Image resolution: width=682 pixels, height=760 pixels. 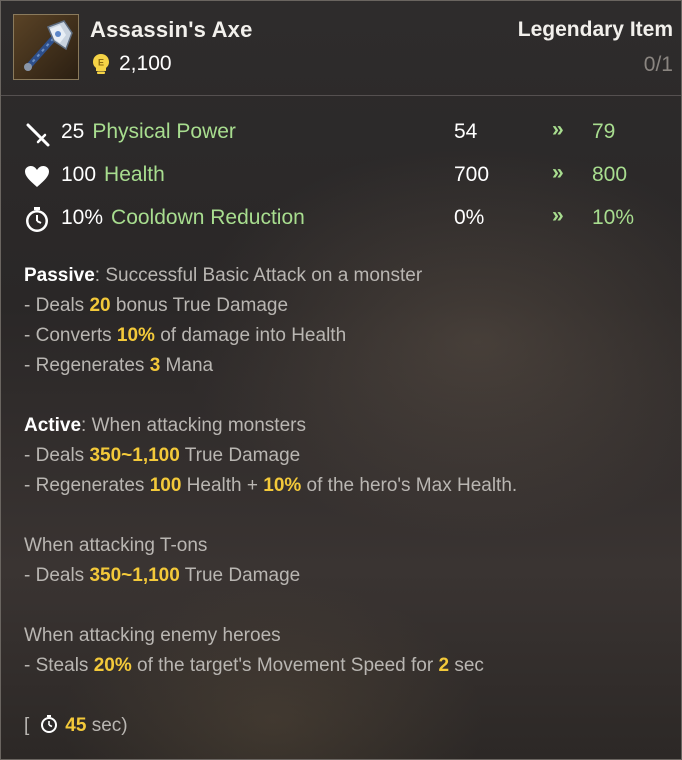 I want to click on stat-current: 54, so click(x=466, y=131).